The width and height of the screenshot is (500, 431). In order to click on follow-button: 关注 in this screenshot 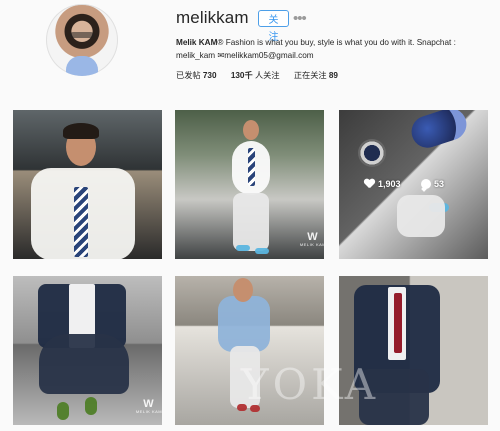, I will do `click(273, 26)`.